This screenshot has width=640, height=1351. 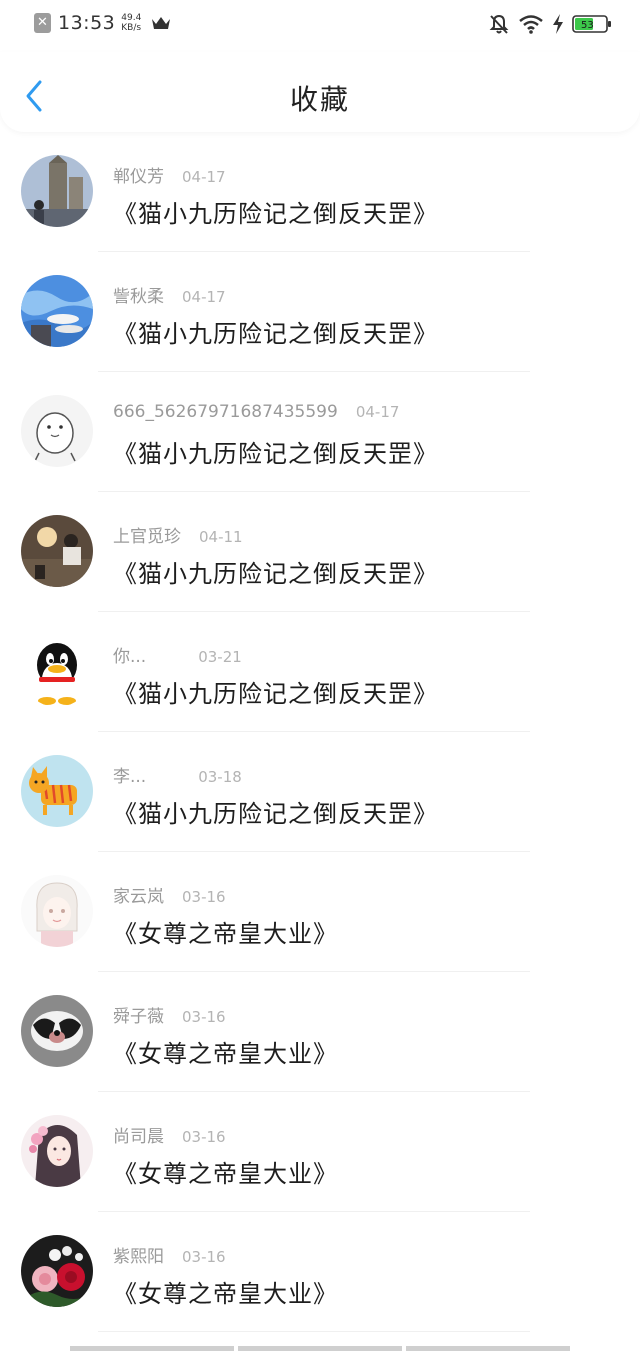 What do you see at coordinates (320, 912) in the screenshot?
I see `list-item: 家云岚 03-16 《女尊之帝皇大业》` at bounding box center [320, 912].